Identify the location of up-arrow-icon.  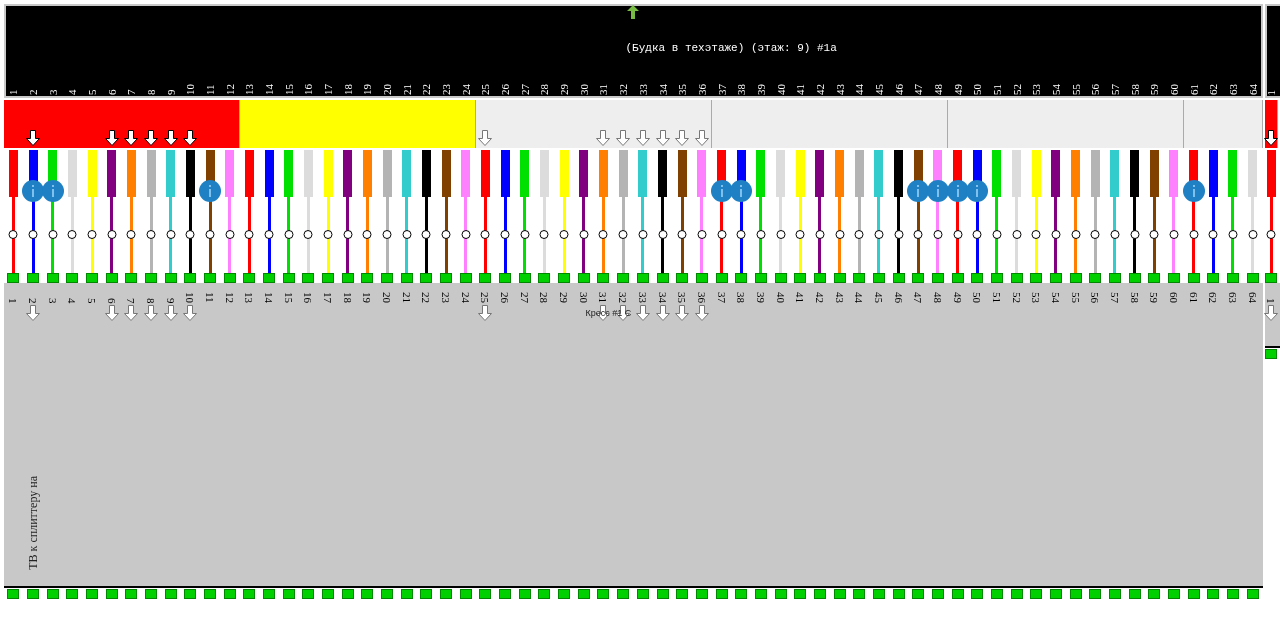
(633, 12).